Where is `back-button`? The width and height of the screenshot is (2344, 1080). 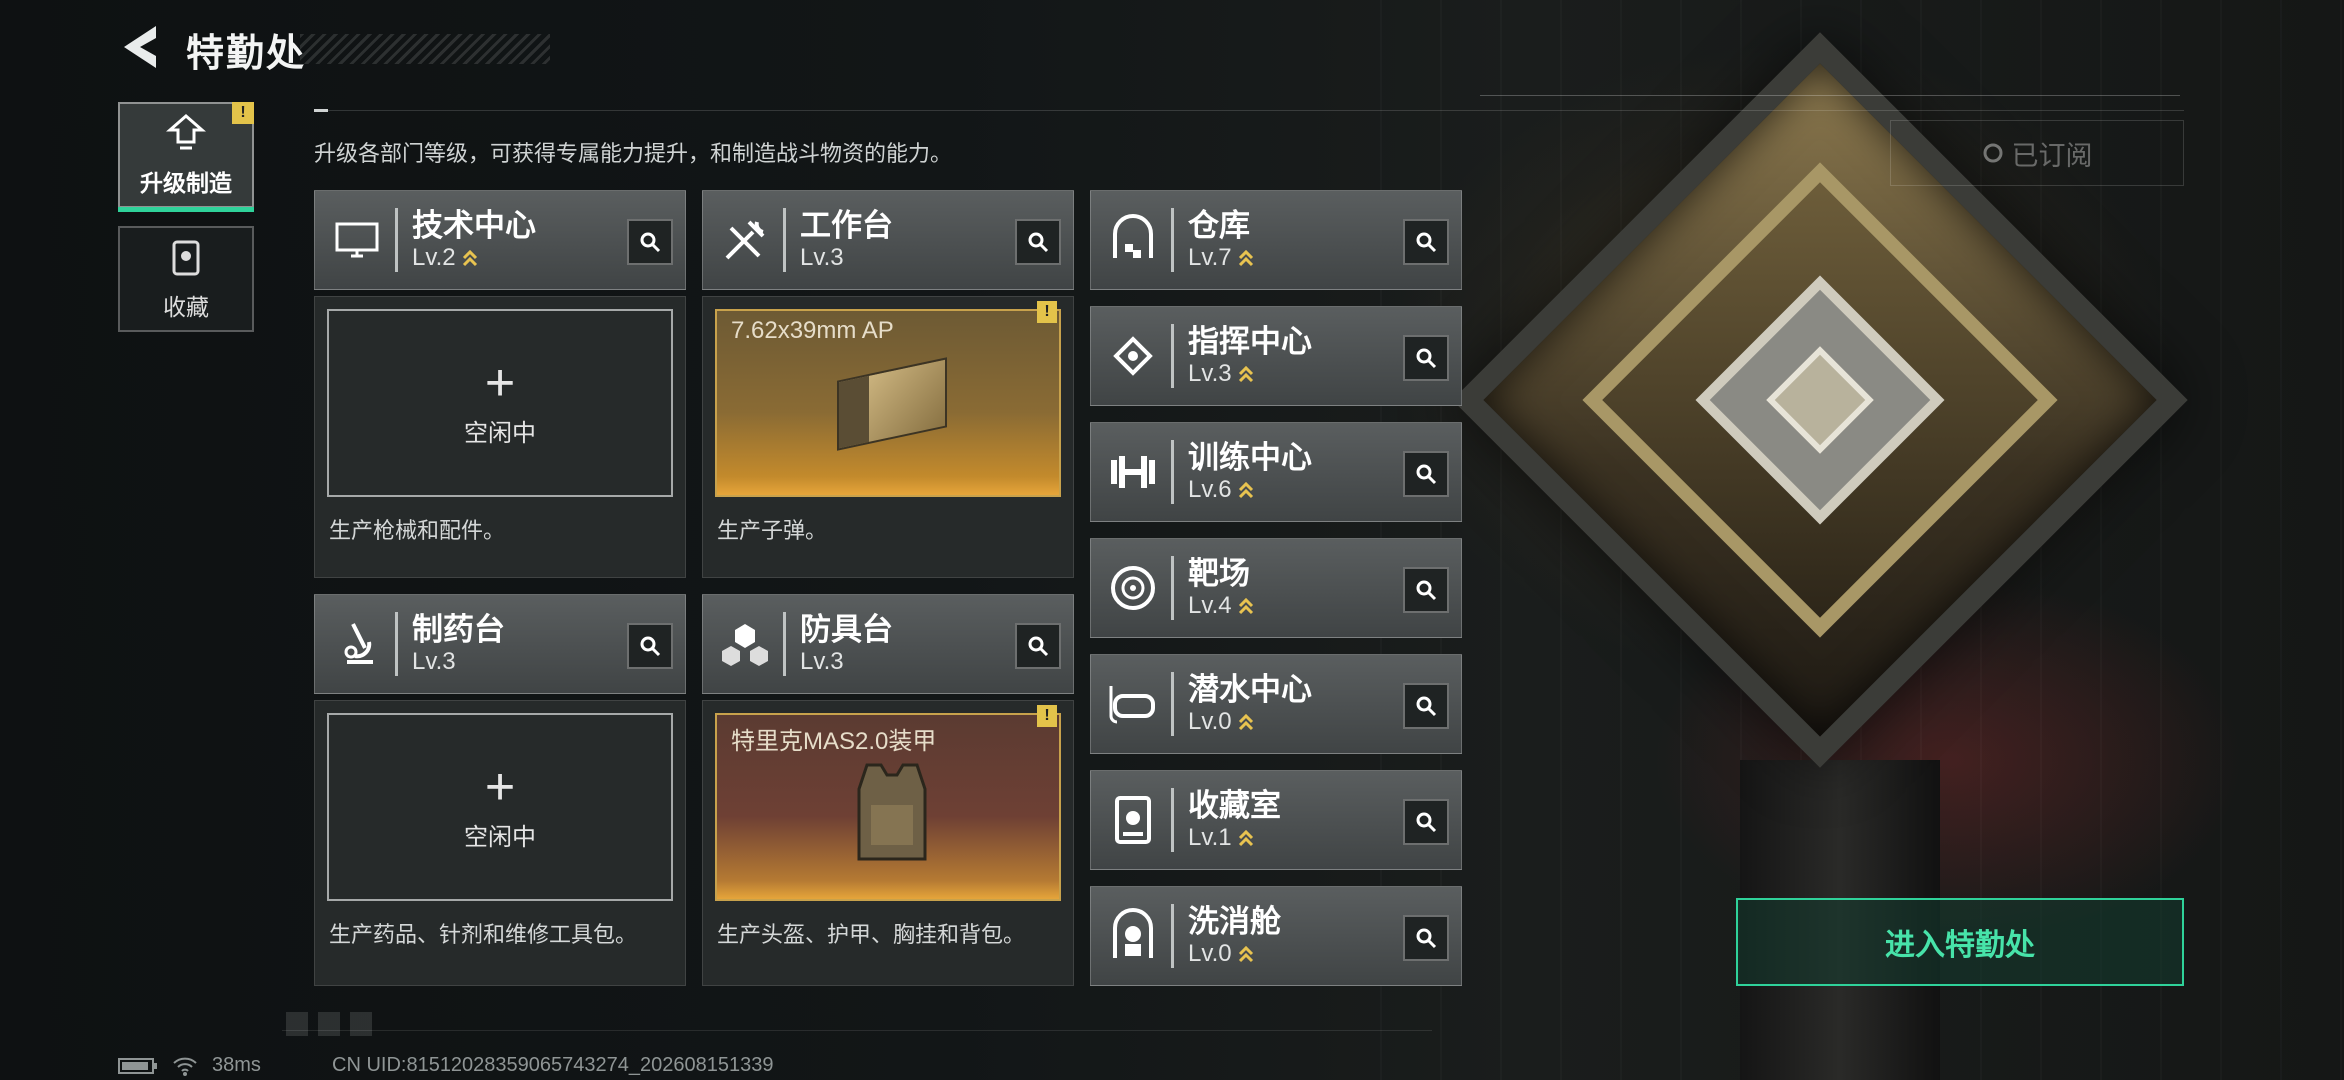
back-button is located at coordinates (140, 47).